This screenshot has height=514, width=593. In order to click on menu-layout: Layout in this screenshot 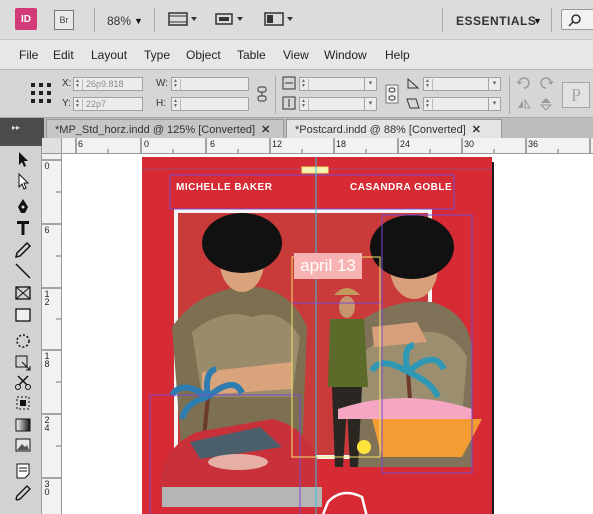, I will do `click(109, 55)`.